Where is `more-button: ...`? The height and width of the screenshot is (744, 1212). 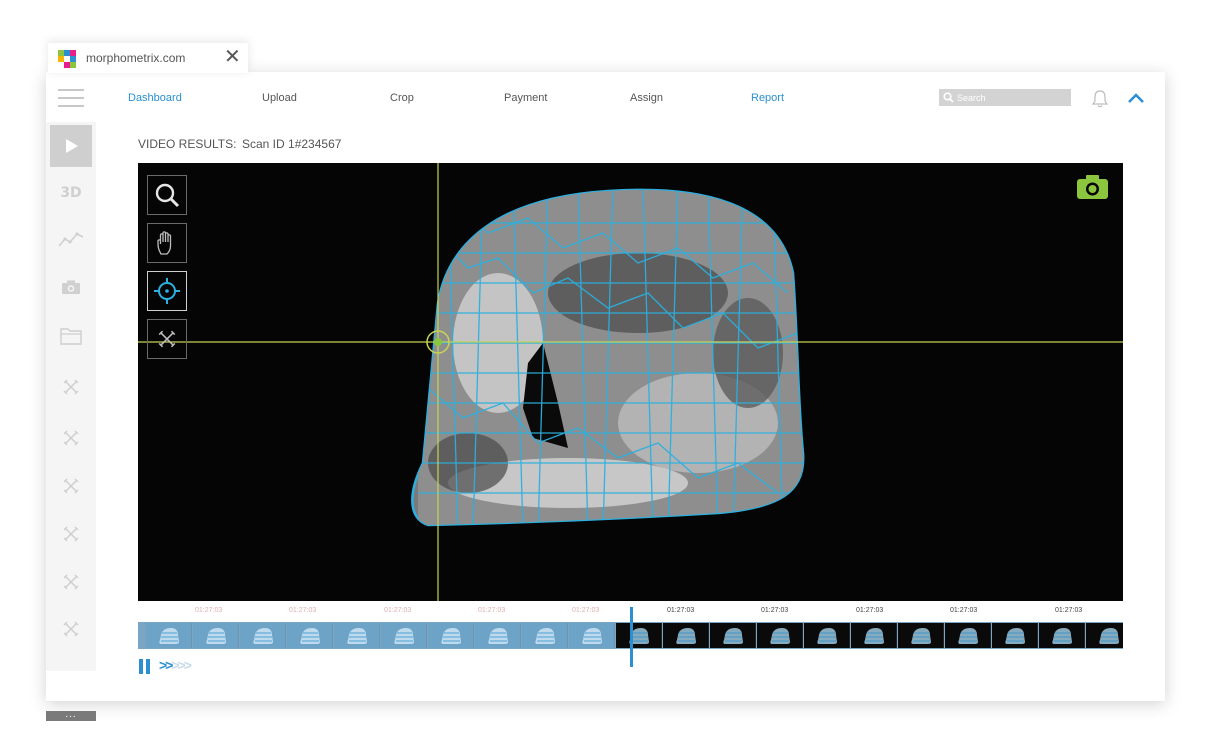 more-button: ... is located at coordinates (71, 715).